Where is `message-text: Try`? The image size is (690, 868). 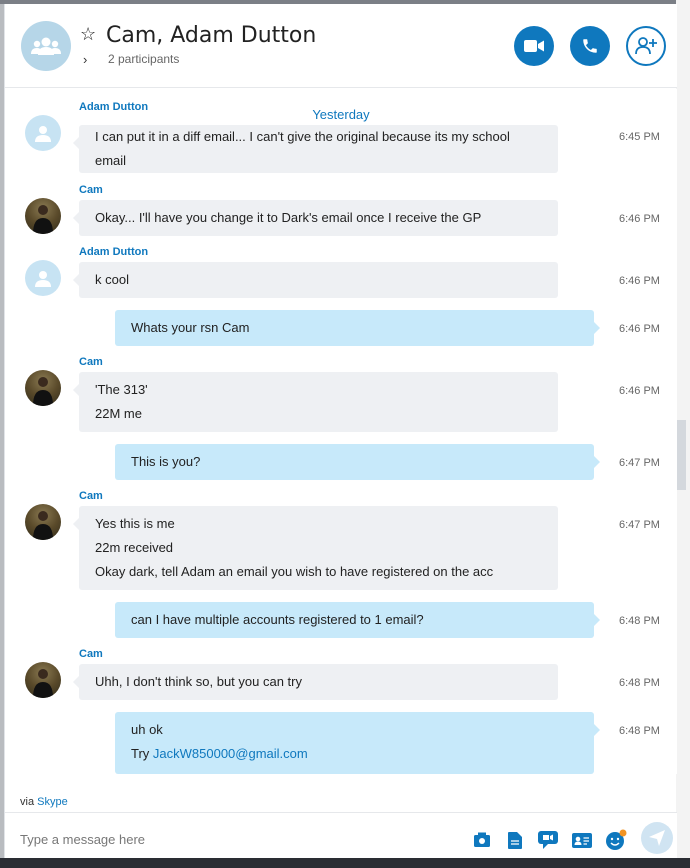 message-text: Try is located at coordinates (142, 753).